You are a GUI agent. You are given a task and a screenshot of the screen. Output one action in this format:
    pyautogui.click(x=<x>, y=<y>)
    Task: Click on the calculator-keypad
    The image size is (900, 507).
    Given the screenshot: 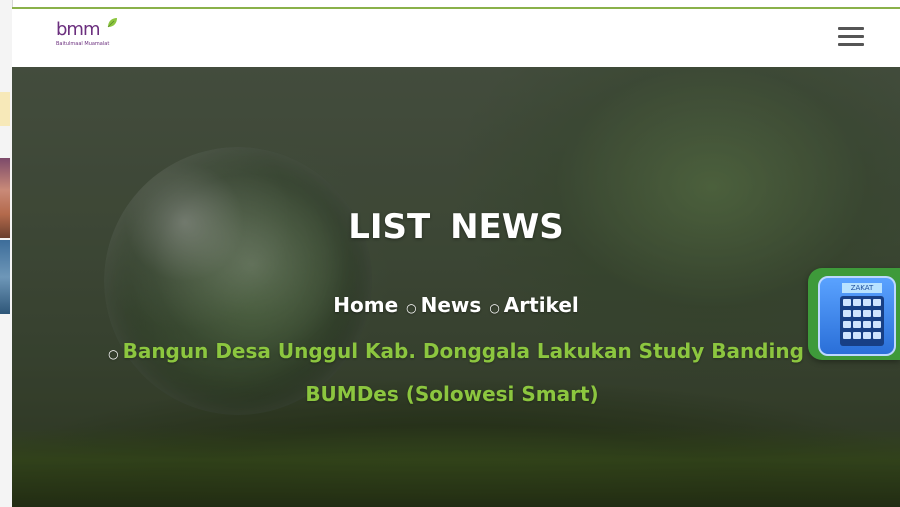 What is the action you would take?
    pyautogui.click(x=862, y=321)
    